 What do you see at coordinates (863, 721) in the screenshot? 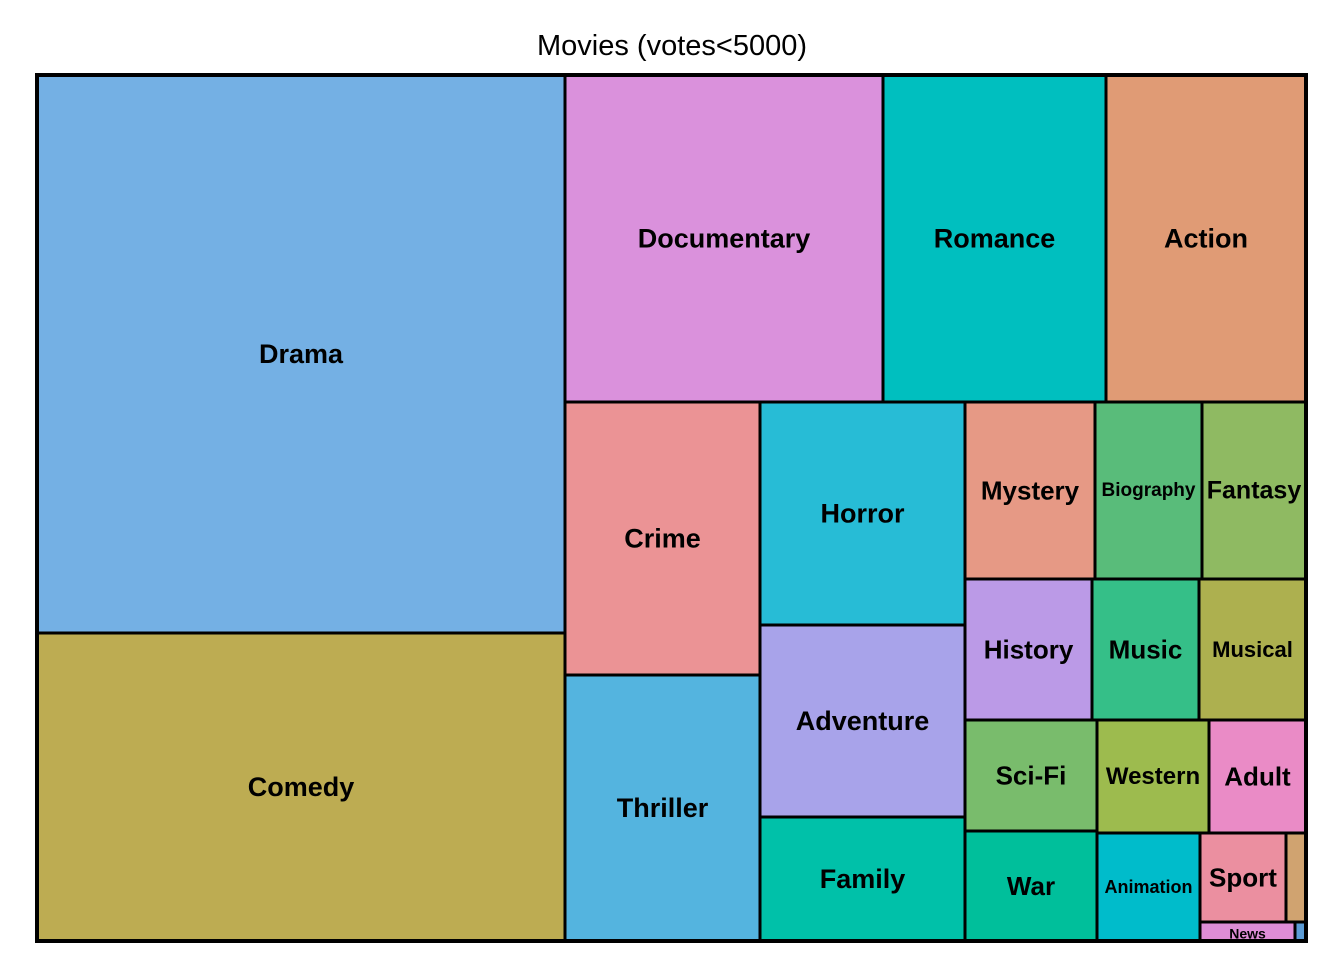
I see `tile-label-adventure: Adventure` at bounding box center [863, 721].